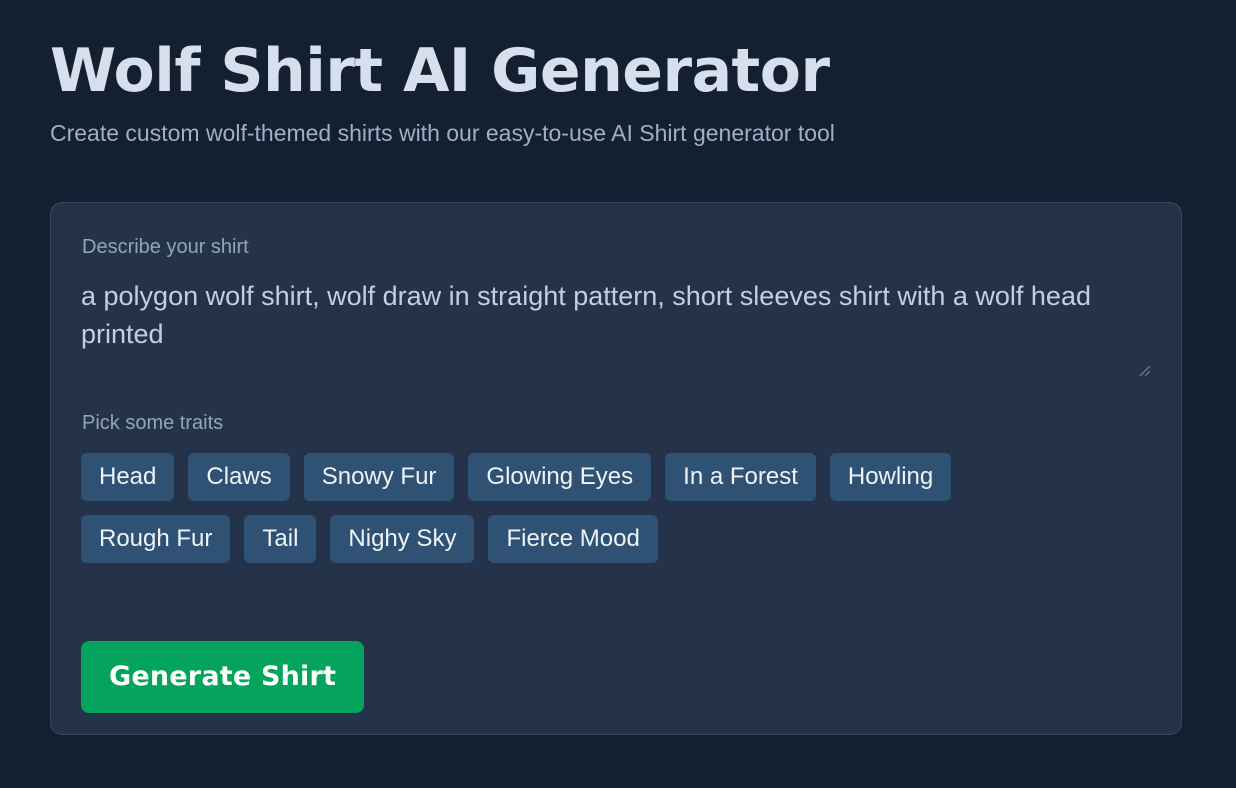 Image resolution: width=1236 pixels, height=788 pixels. What do you see at coordinates (440, 71) in the screenshot?
I see `page-title: Wolf Shirt AI Generator` at bounding box center [440, 71].